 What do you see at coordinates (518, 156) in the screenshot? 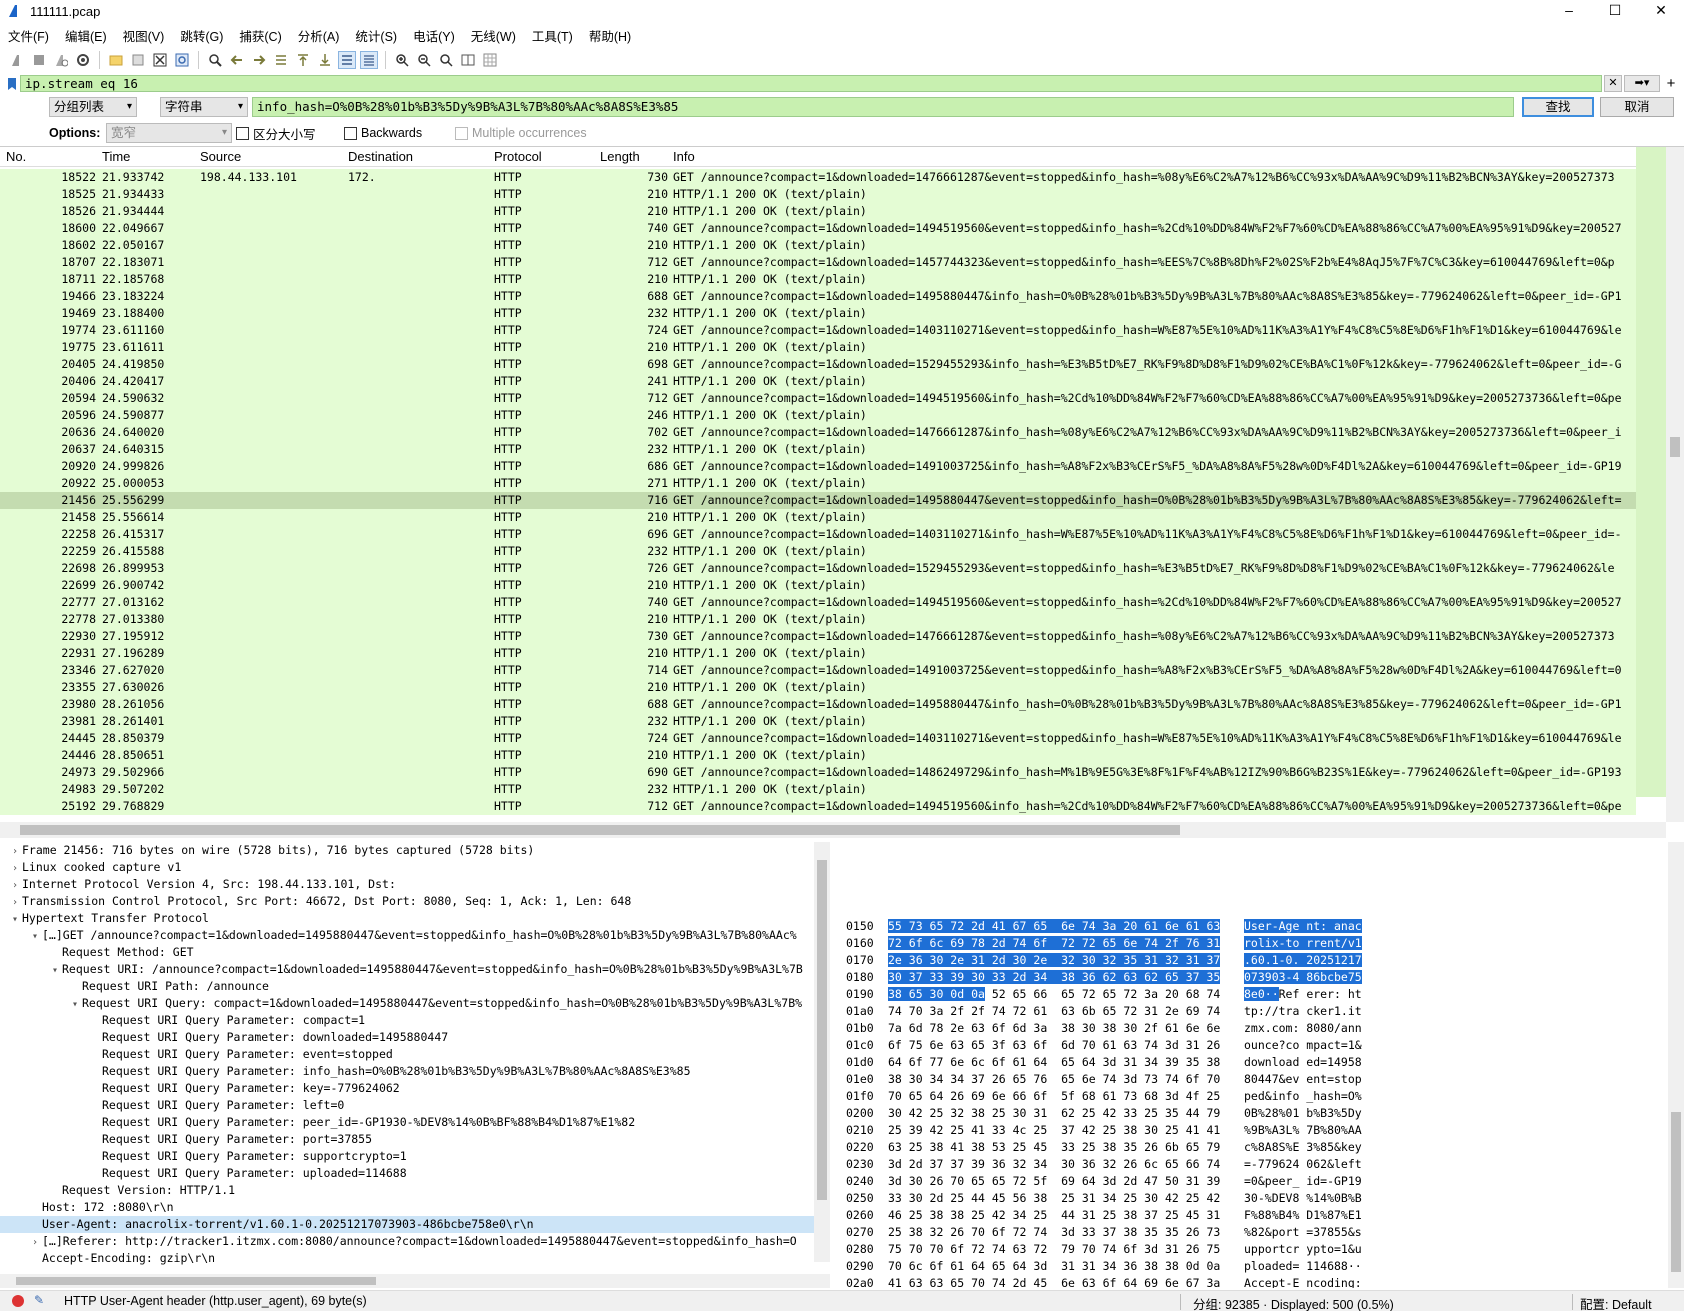
I see `column-header-protocol: Protocol` at bounding box center [518, 156].